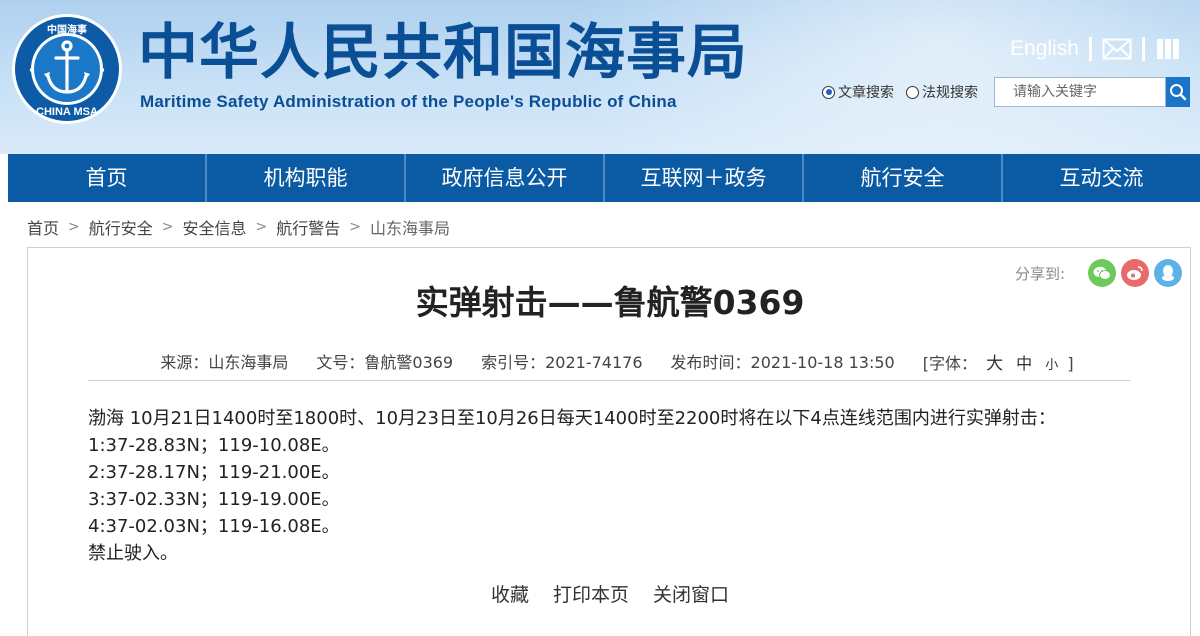 Image resolution: width=1200 pixels, height=636 pixels. What do you see at coordinates (214, 472) in the screenshot?
I see `content-paragraph: 2:37-28.17N；119-21.00E。` at bounding box center [214, 472].